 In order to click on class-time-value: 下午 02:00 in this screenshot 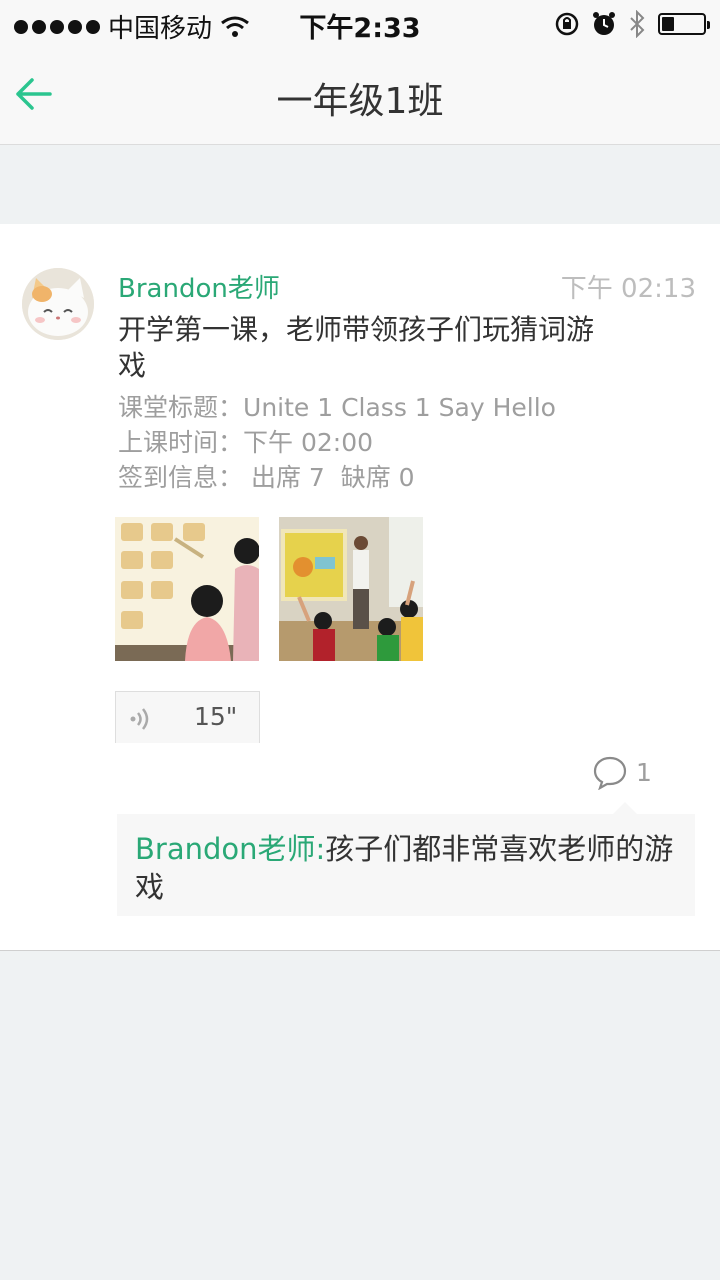, I will do `click(308, 442)`.